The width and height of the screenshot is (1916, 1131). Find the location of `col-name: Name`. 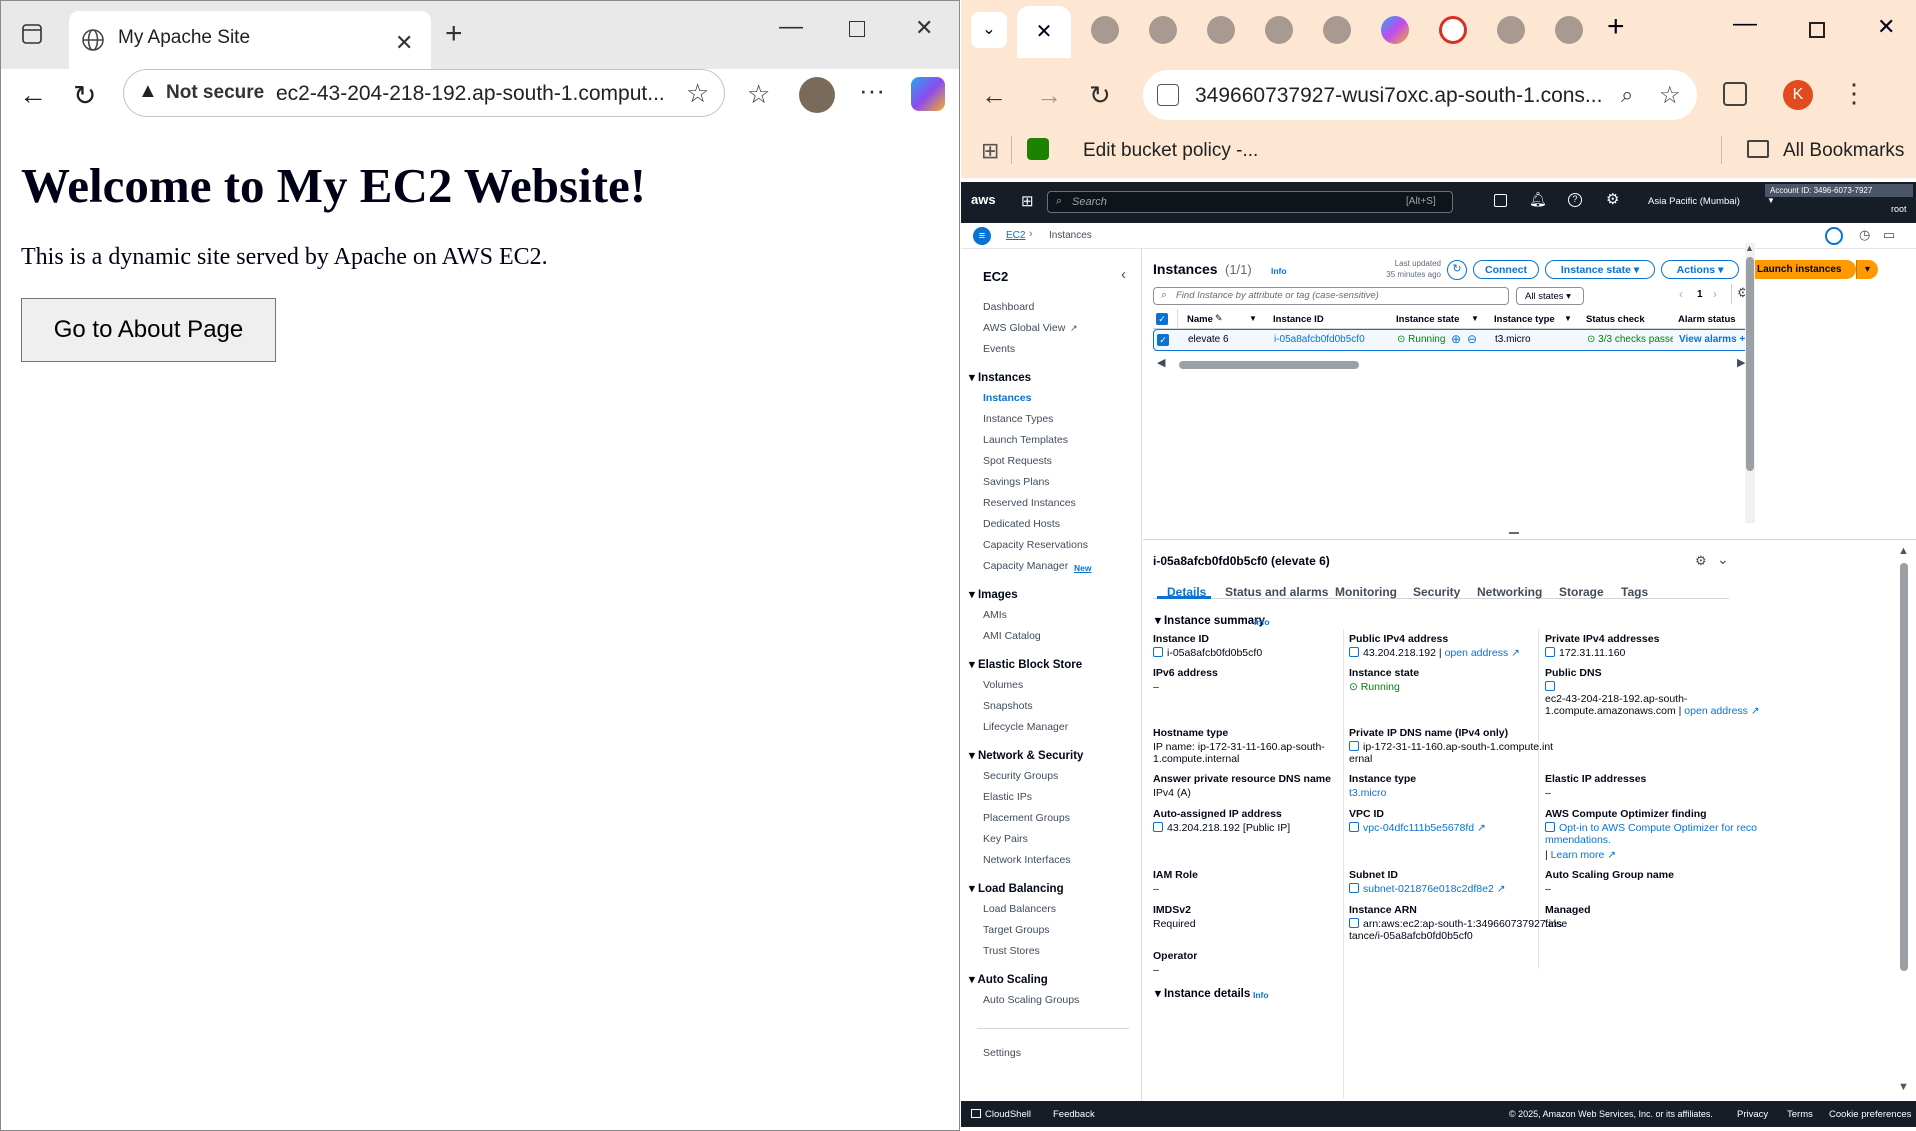

col-name: Name is located at coordinates (1200, 319).